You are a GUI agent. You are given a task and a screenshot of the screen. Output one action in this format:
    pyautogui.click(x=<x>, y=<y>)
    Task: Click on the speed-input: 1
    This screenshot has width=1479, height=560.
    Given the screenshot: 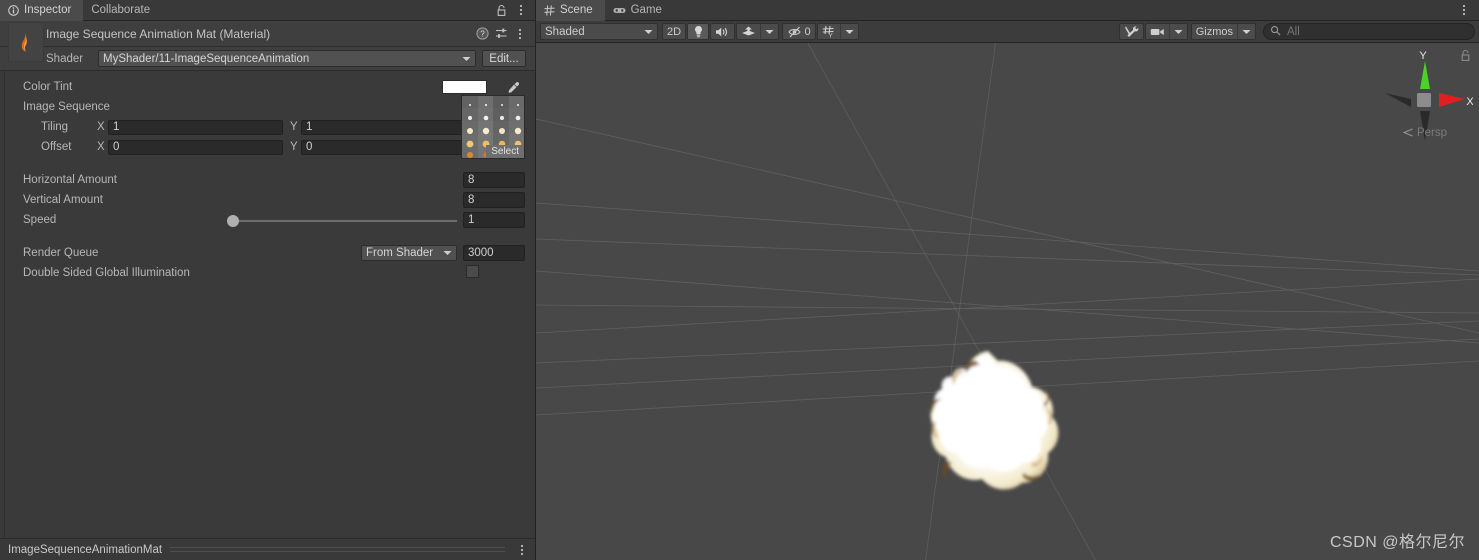 What is the action you would take?
    pyautogui.click(x=494, y=220)
    